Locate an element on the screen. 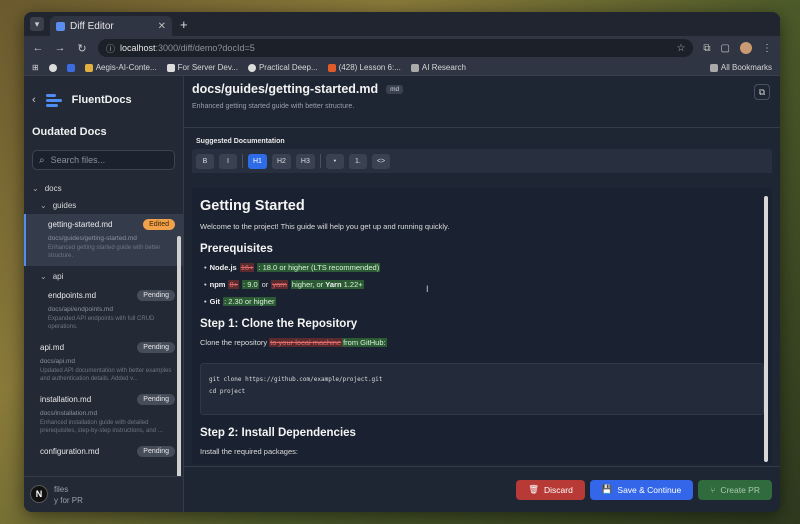 This screenshot has height=524, width=800. deleted-text: yarn is located at coordinates (279, 284).